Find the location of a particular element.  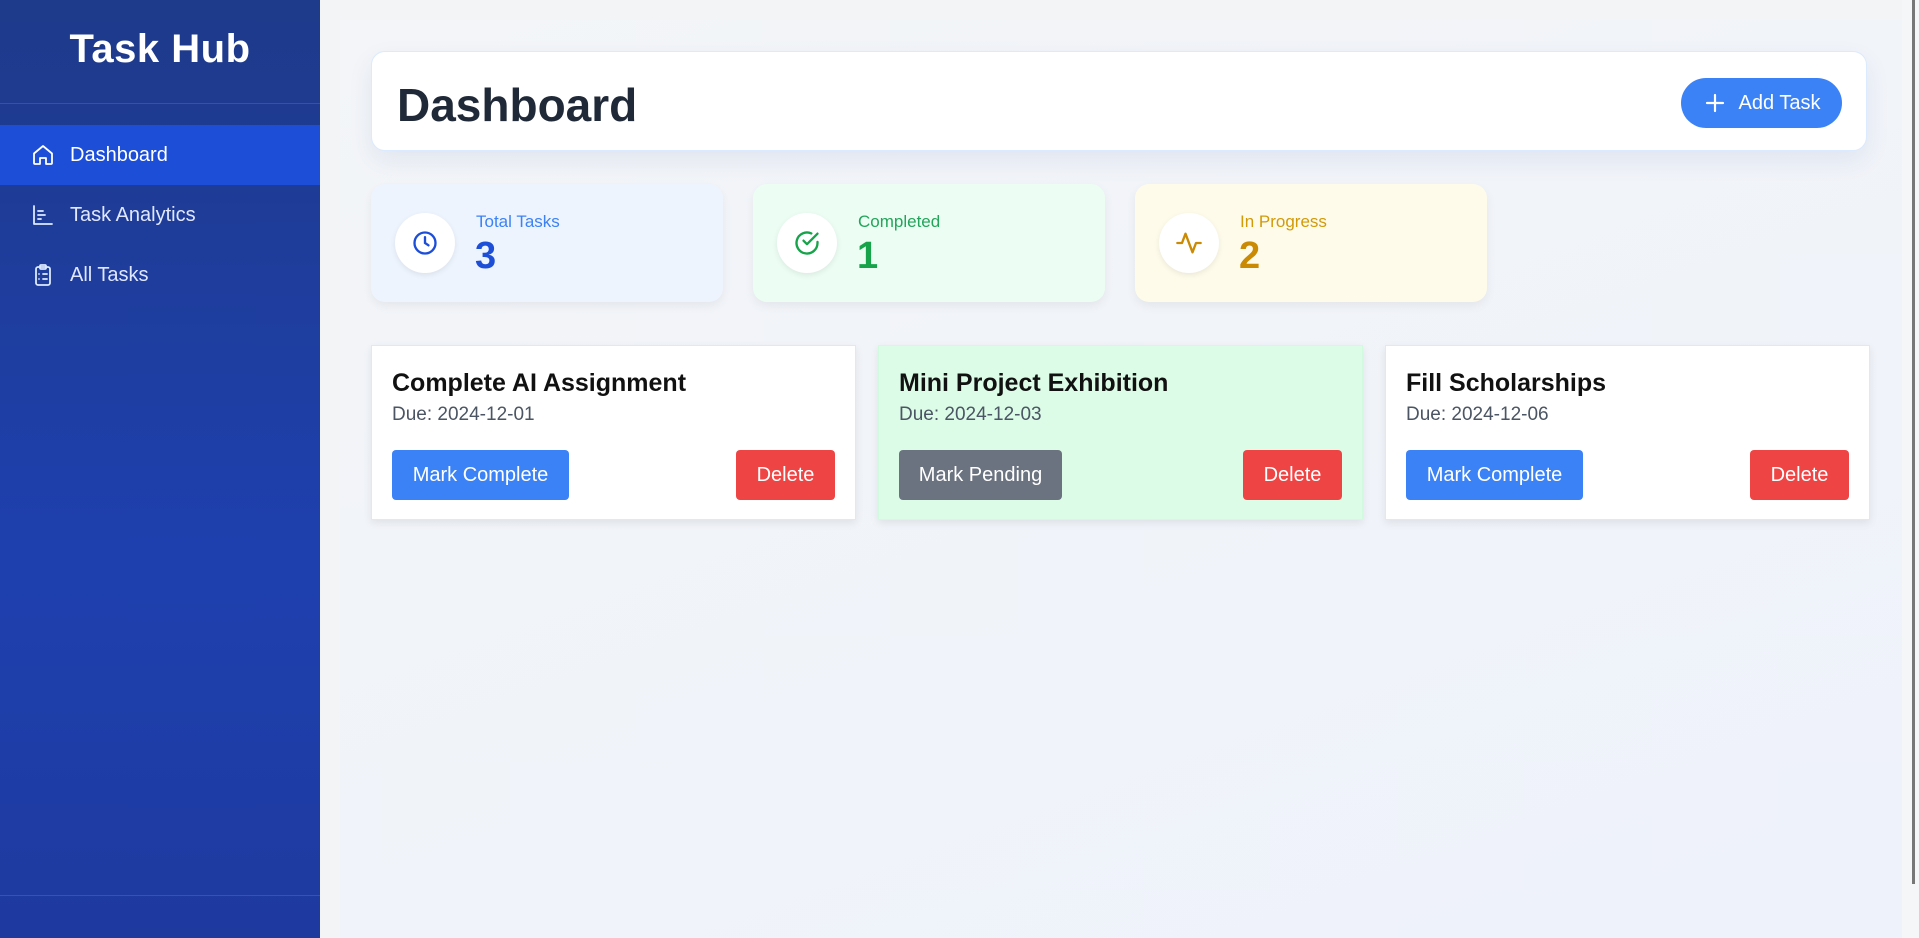

stat-label: Completed is located at coordinates (899, 221).